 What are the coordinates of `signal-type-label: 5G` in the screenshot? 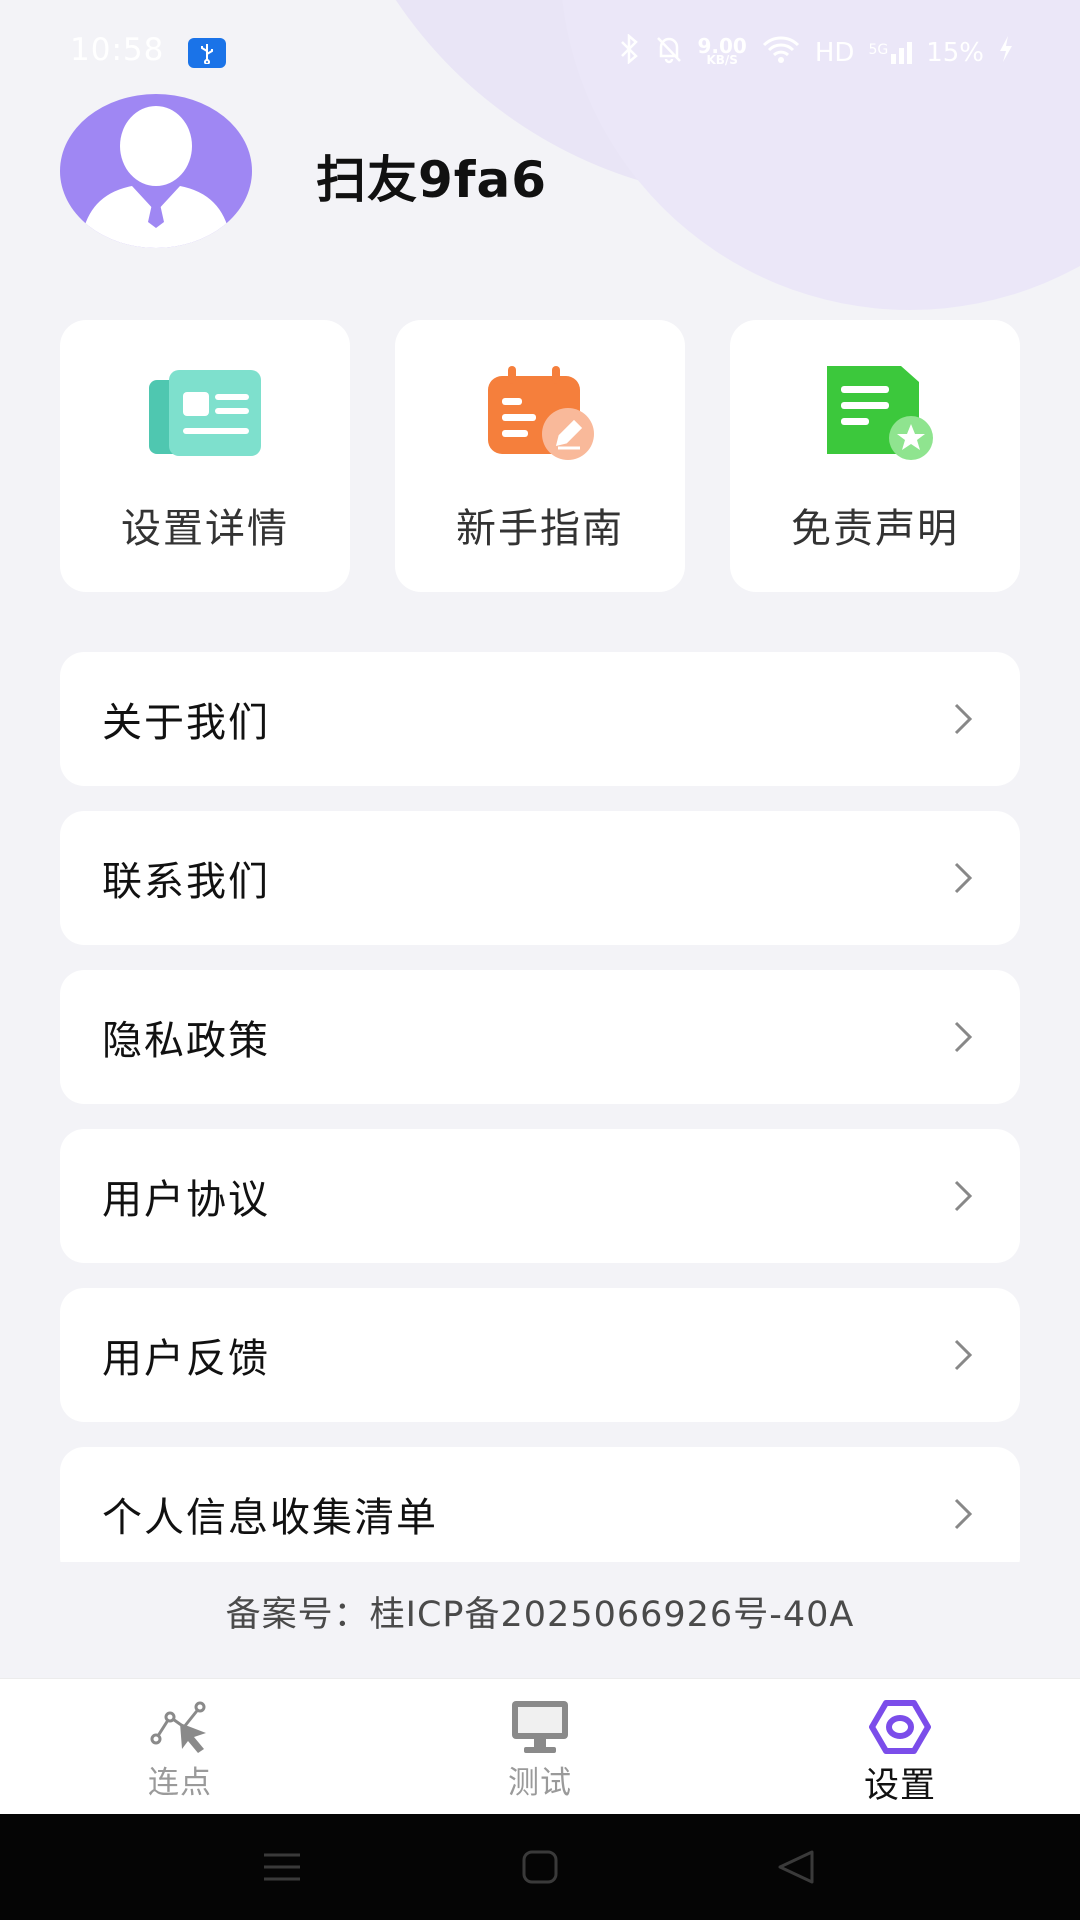 It's located at (878, 49).